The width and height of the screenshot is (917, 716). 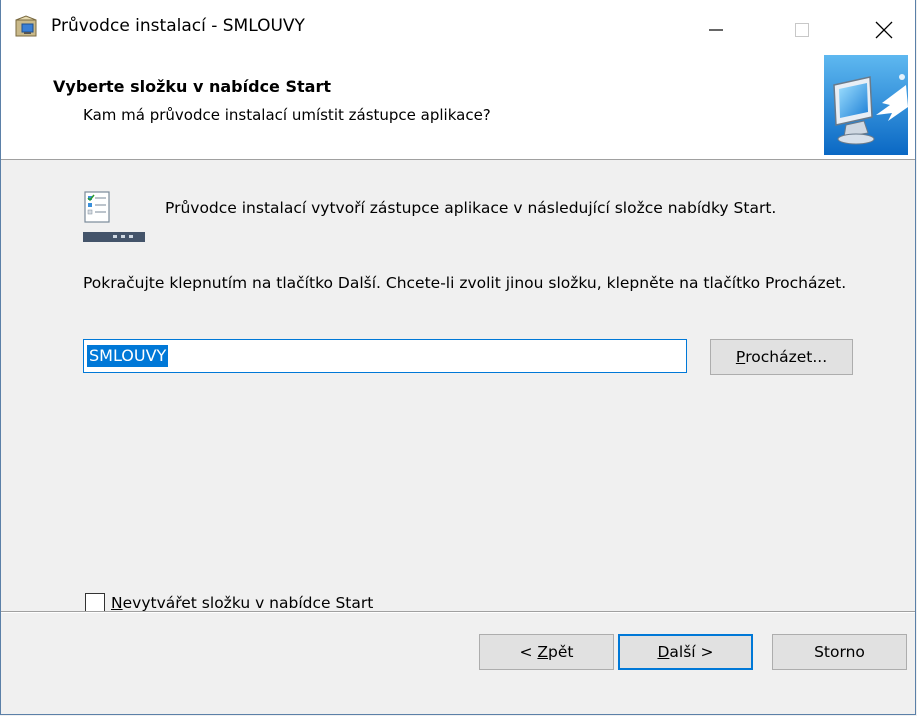 I want to click on minimize-button, so click(x=716, y=30).